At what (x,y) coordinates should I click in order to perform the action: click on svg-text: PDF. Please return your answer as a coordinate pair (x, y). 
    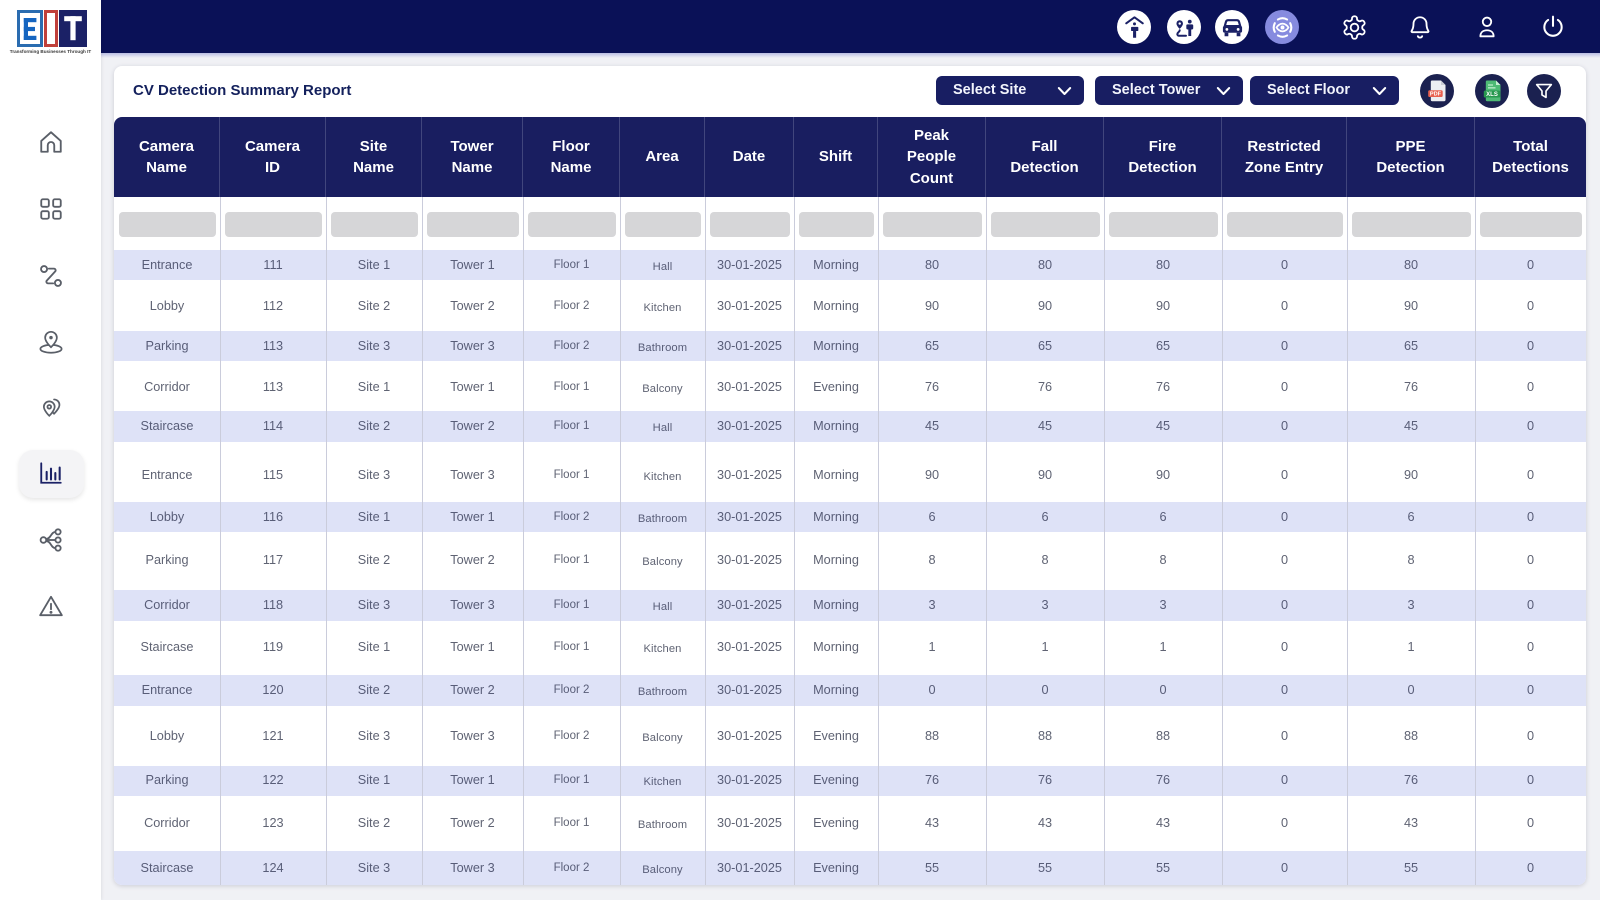
    Looking at the image, I should click on (1436, 95).